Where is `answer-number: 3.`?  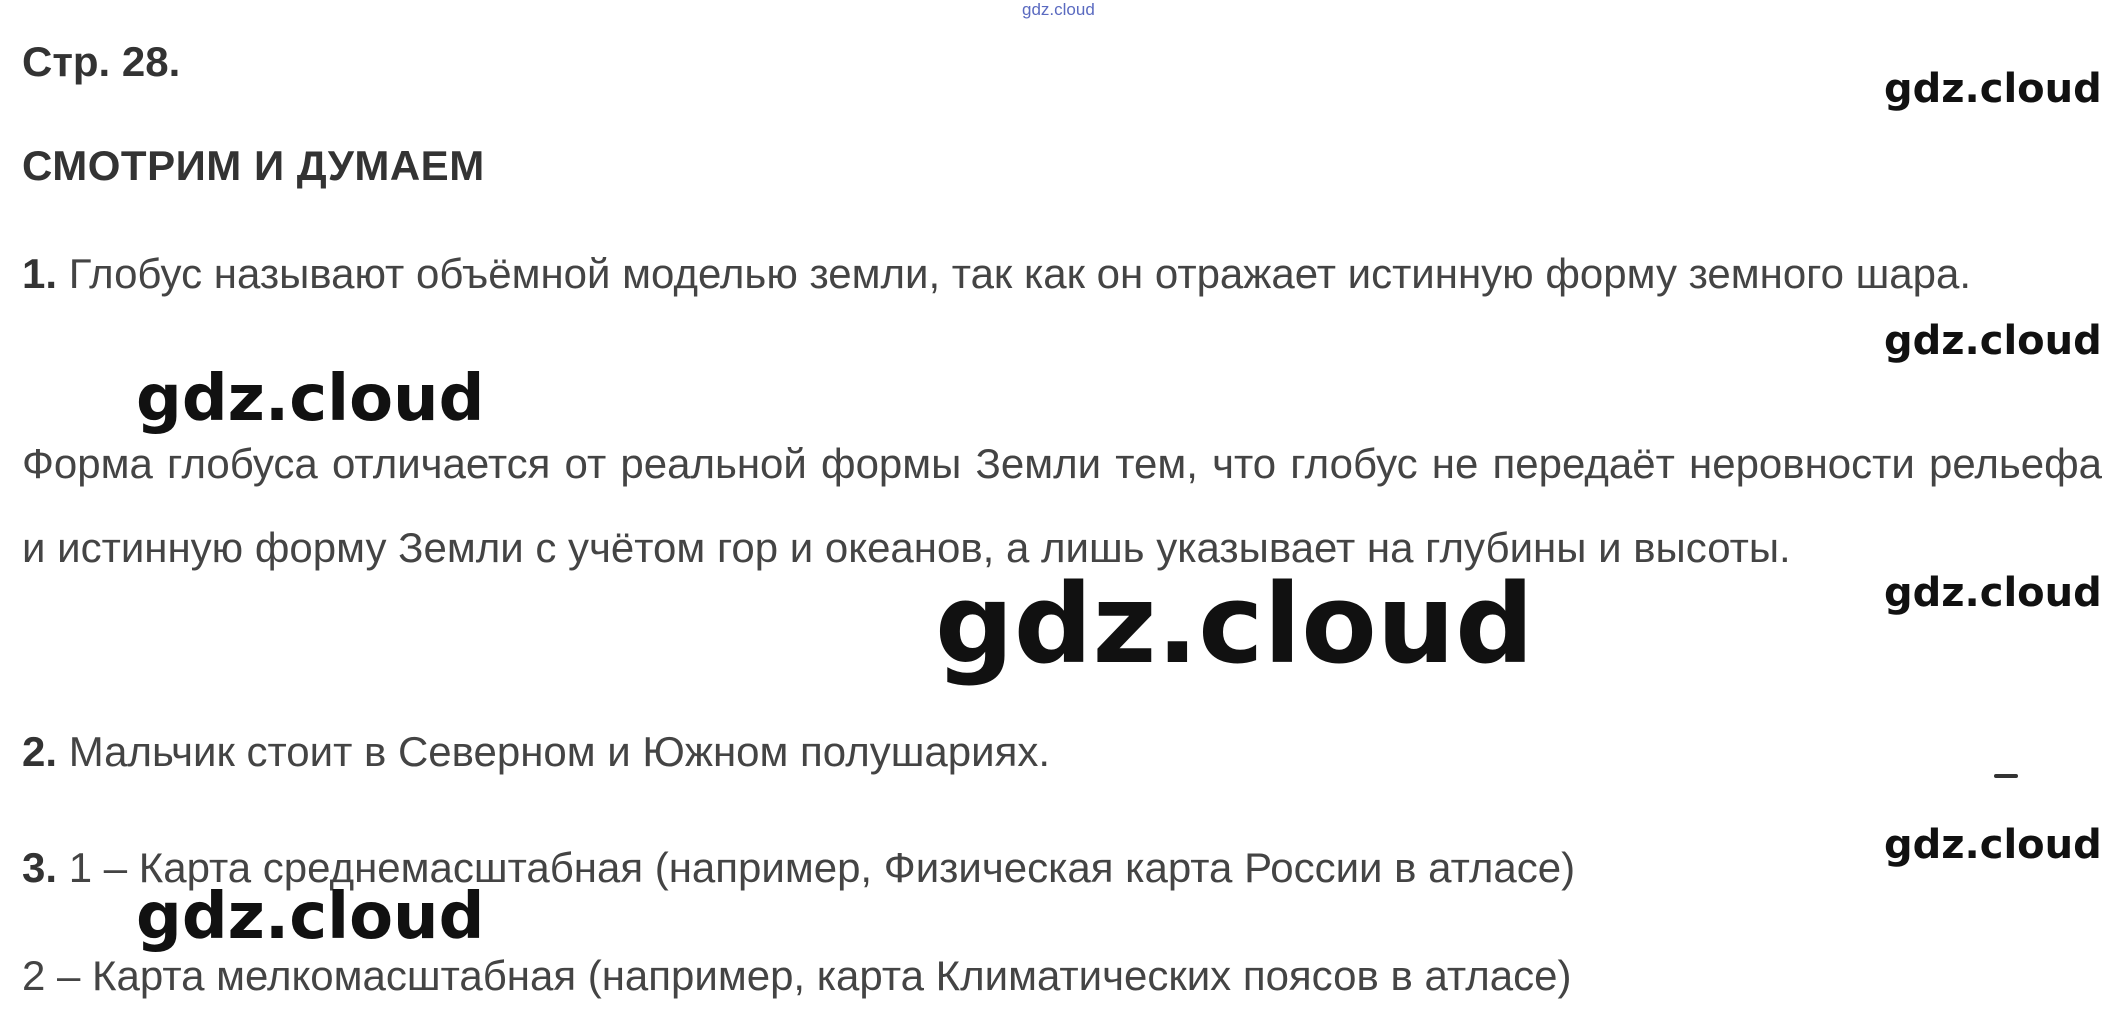 answer-number: 3. is located at coordinates (40, 867).